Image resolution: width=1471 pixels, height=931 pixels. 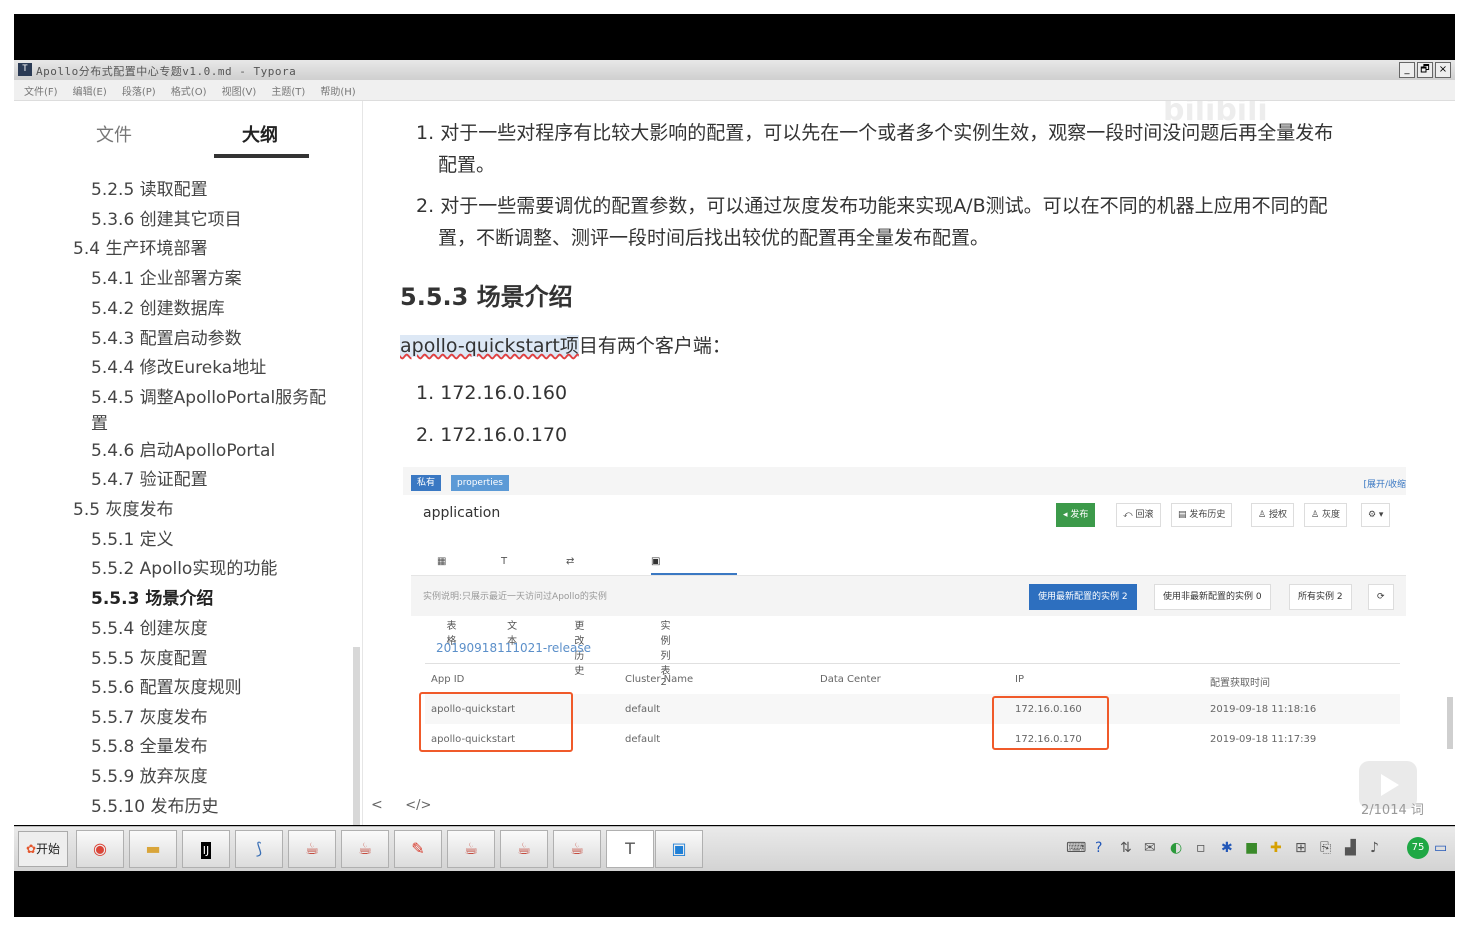 What do you see at coordinates (1350, 848) in the screenshot?
I see `signal-icon: ▟` at bounding box center [1350, 848].